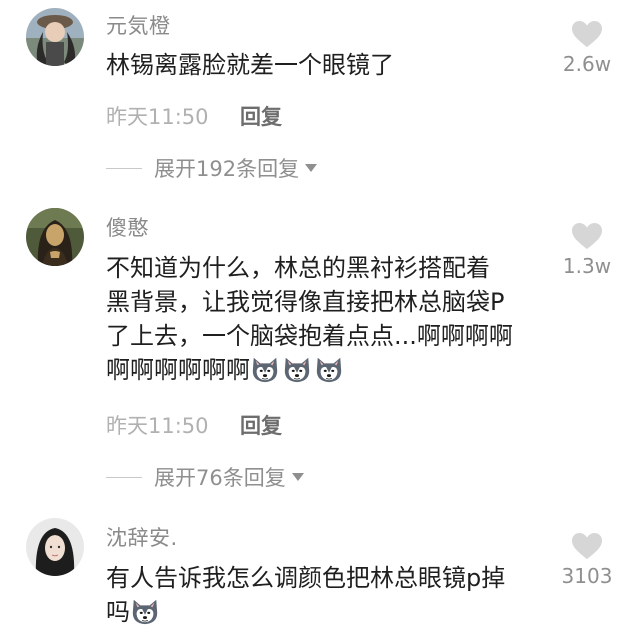 The image size is (636, 636). What do you see at coordinates (587, 266) in the screenshot?
I see `like-count: 1.3w` at bounding box center [587, 266].